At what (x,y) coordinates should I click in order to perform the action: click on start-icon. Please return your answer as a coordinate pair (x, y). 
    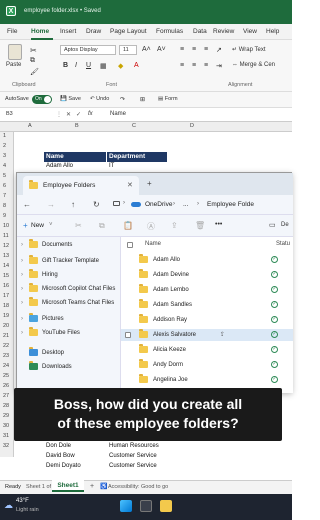
    Looking at the image, I should click on (126, 506).